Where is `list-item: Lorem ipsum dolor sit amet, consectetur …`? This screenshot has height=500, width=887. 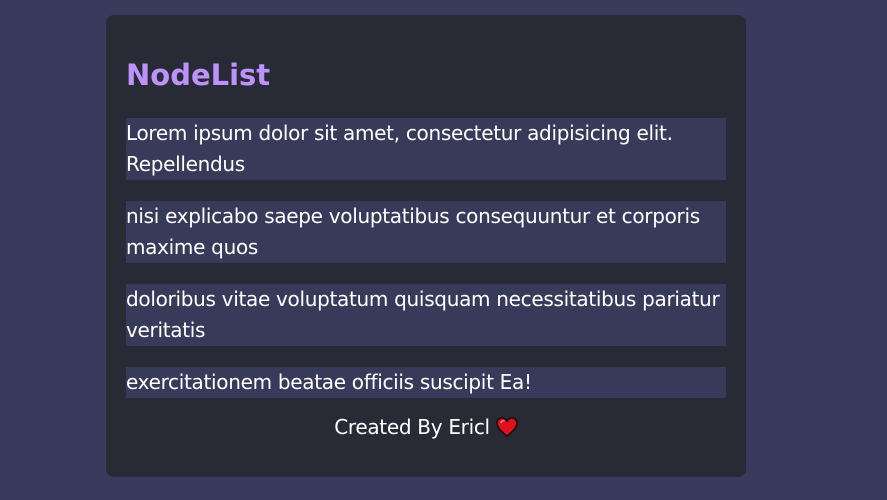
list-item: Lorem ipsum dolor sit amet, consectetur … is located at coordinates (426, 149).